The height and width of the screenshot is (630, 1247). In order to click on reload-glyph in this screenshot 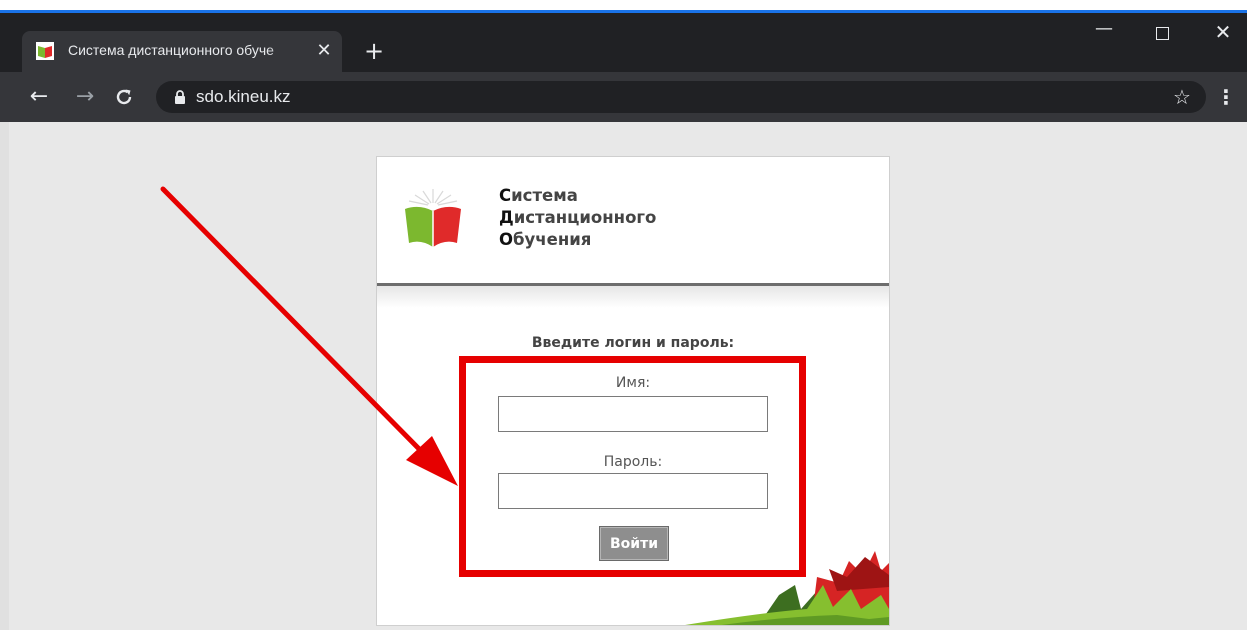, I will do `click(124, 97)`.